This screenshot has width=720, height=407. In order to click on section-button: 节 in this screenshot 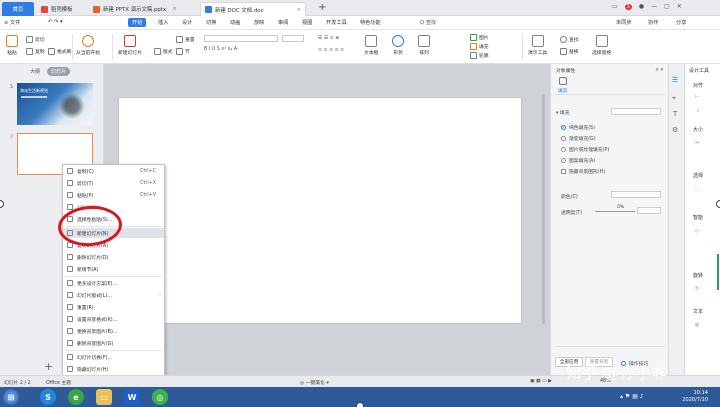, I will do `click(183, 51)`.